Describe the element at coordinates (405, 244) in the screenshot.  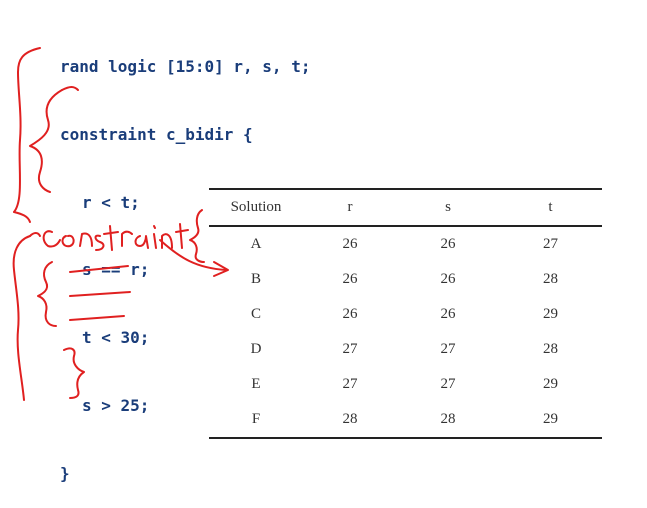
I see `table-row: A 26 26 27` at that location.